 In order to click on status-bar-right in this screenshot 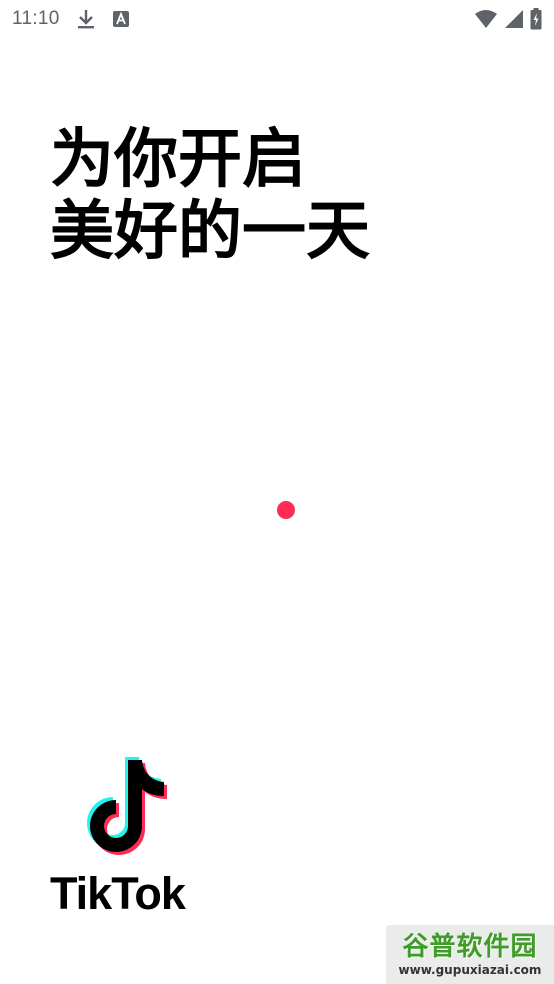, I will do `click(508, 19)`.